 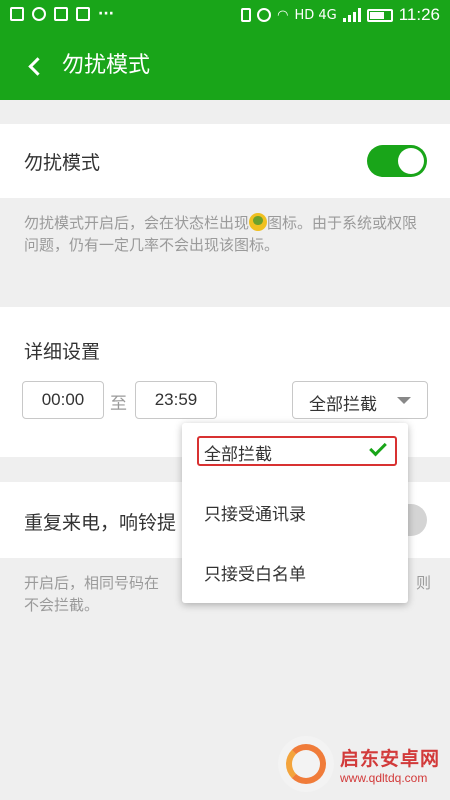 I want to click on menu-item-block-all: 全部拦截, so click(x=295, y=453).